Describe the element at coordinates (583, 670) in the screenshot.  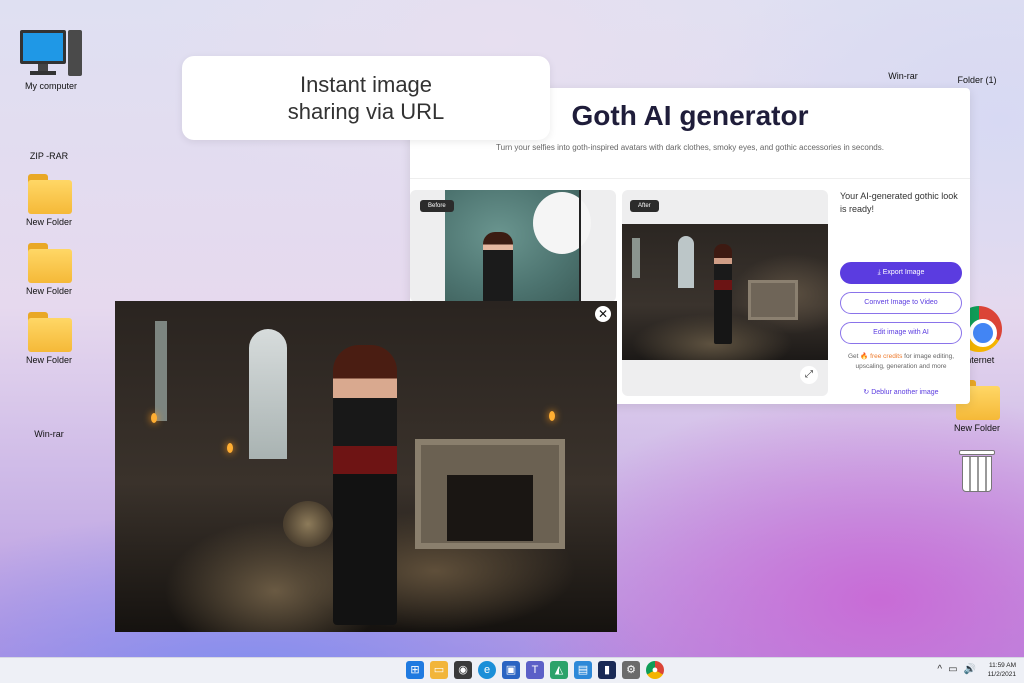
I see `news-icon: ▤` at that location.